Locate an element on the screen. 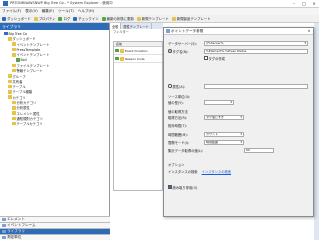  tag-row: タグ名(N): is located at coordinates (178, 51).